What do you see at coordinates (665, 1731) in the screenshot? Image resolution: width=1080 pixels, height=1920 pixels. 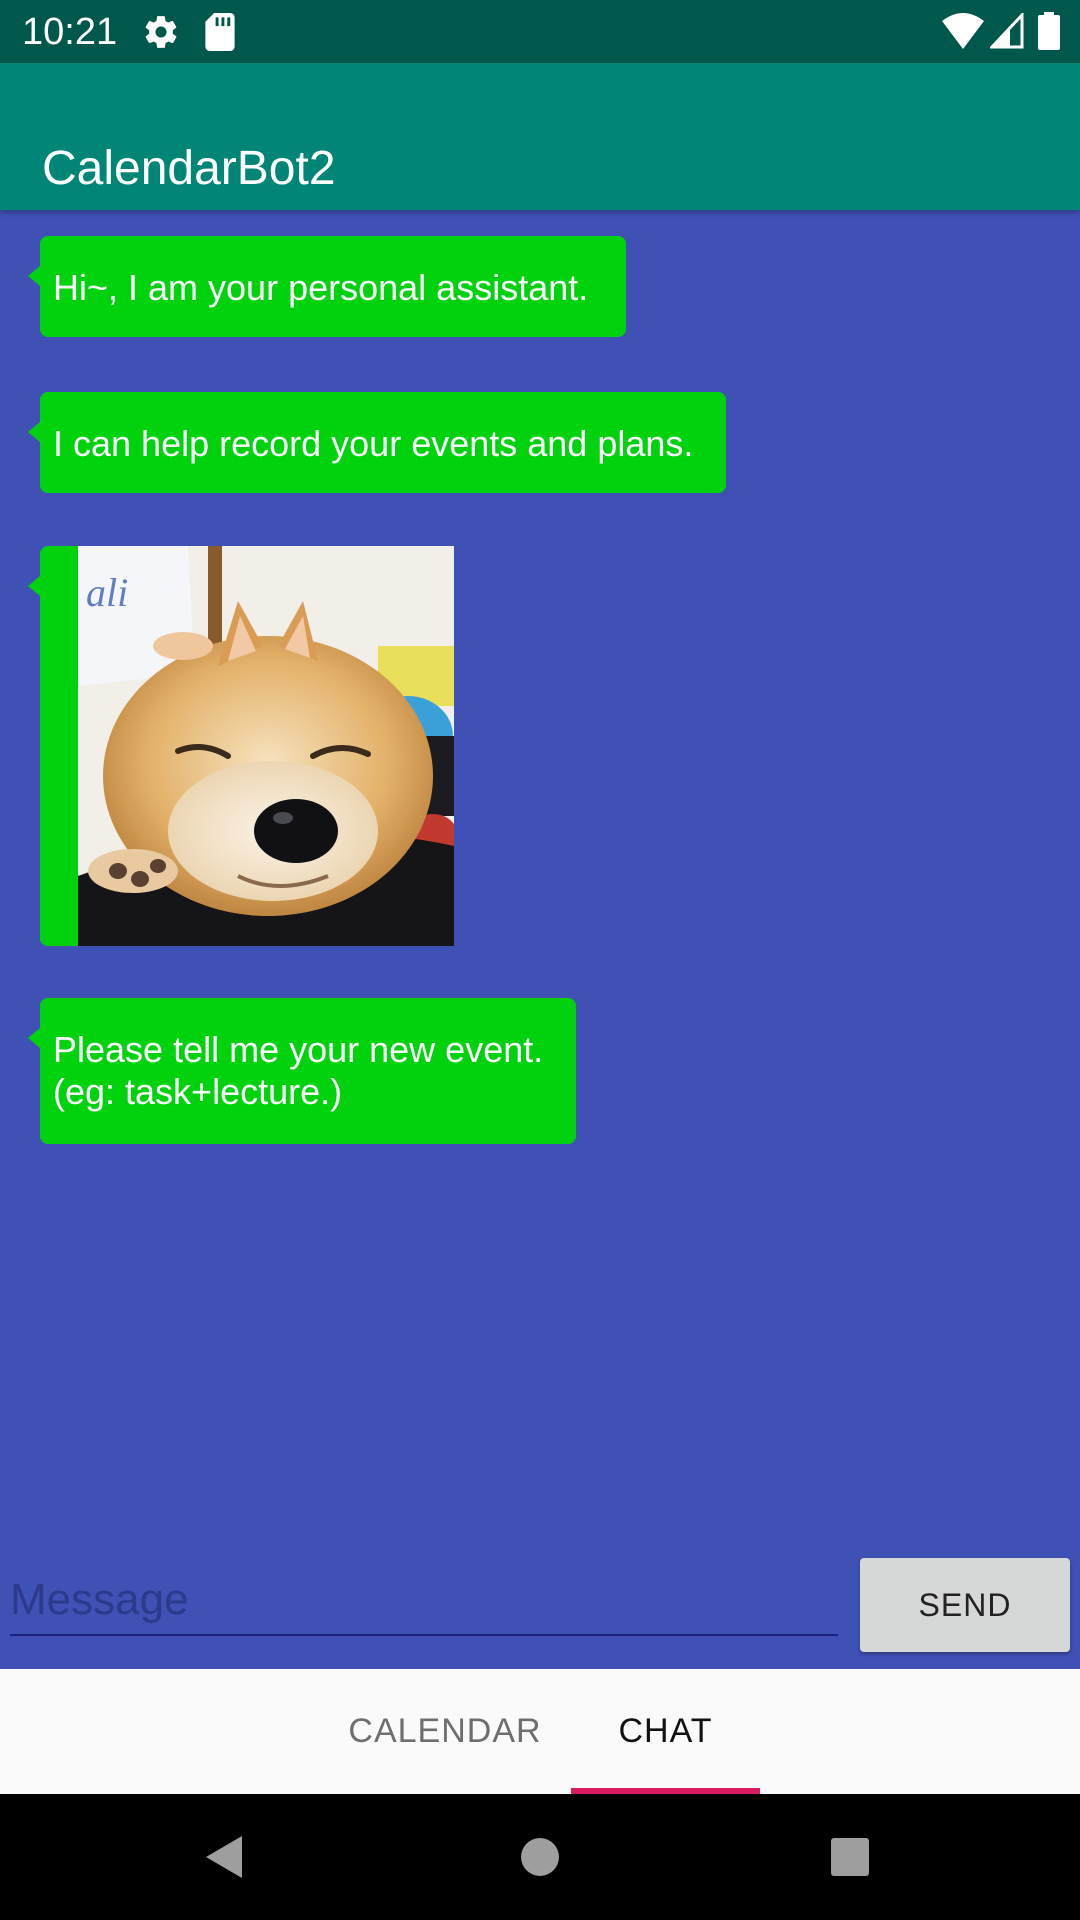 I see `tab-chat: CHAT` at bounding box center [665, 1731].